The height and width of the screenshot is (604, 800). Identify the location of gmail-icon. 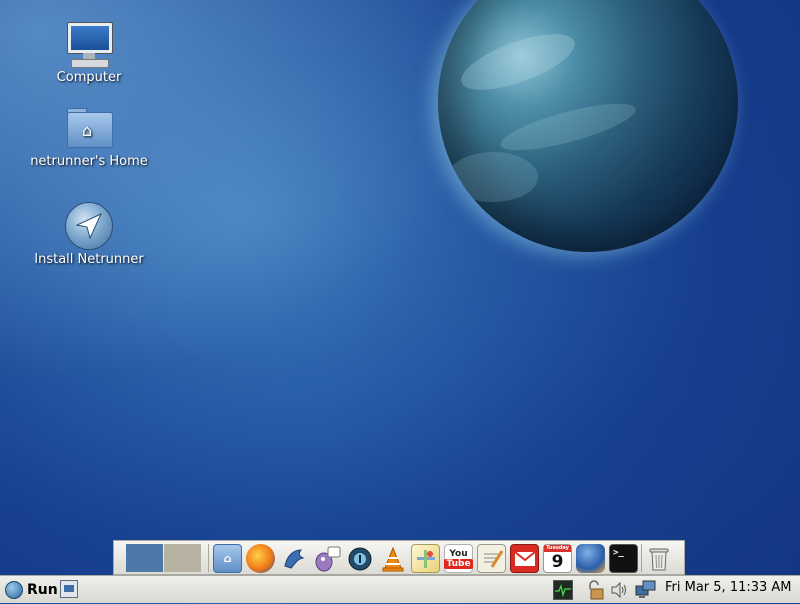
(524, 558).